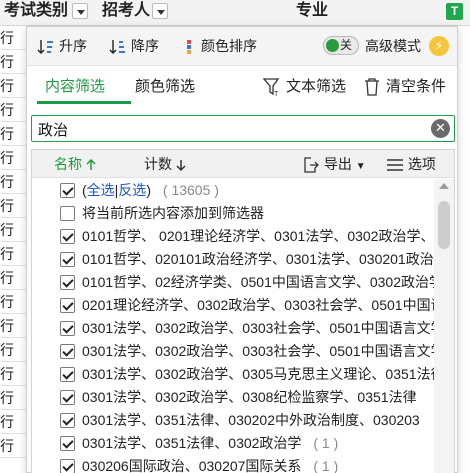 The width and height of the screenshot is (470, 473). I want to click on text-filter-button: T 文本筛选, so click(304, 87).